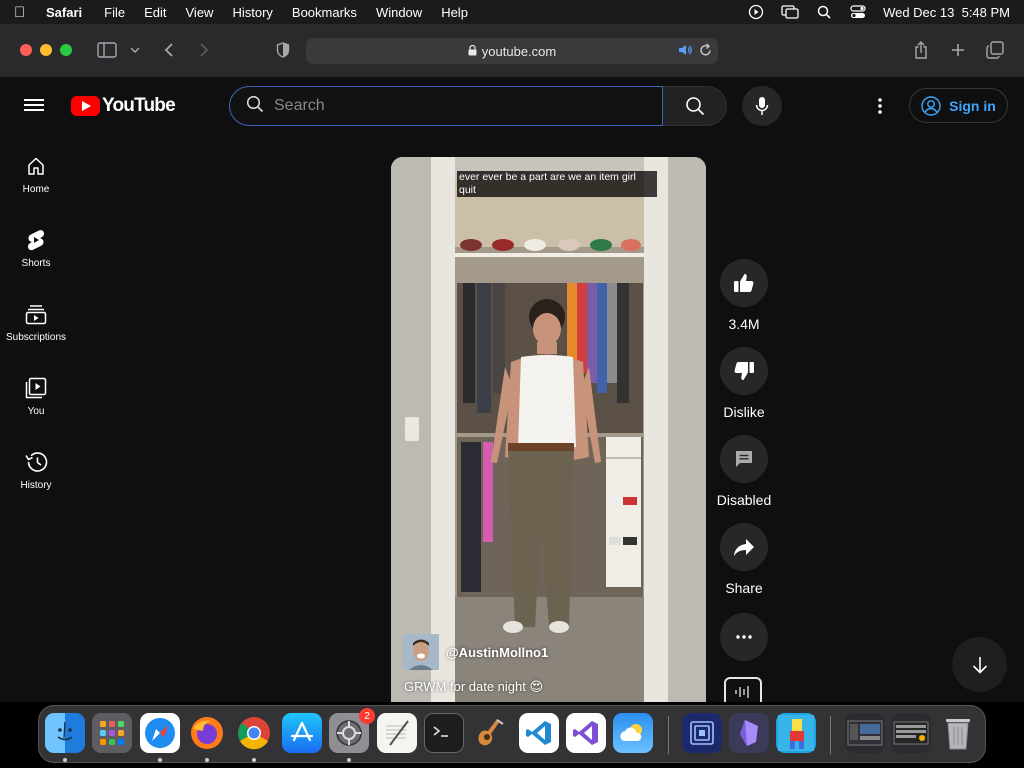  What do you see at coordinates (65, 733) in the screenshot?
I see `dock-finder-icon` at bounding box center [65, 733].